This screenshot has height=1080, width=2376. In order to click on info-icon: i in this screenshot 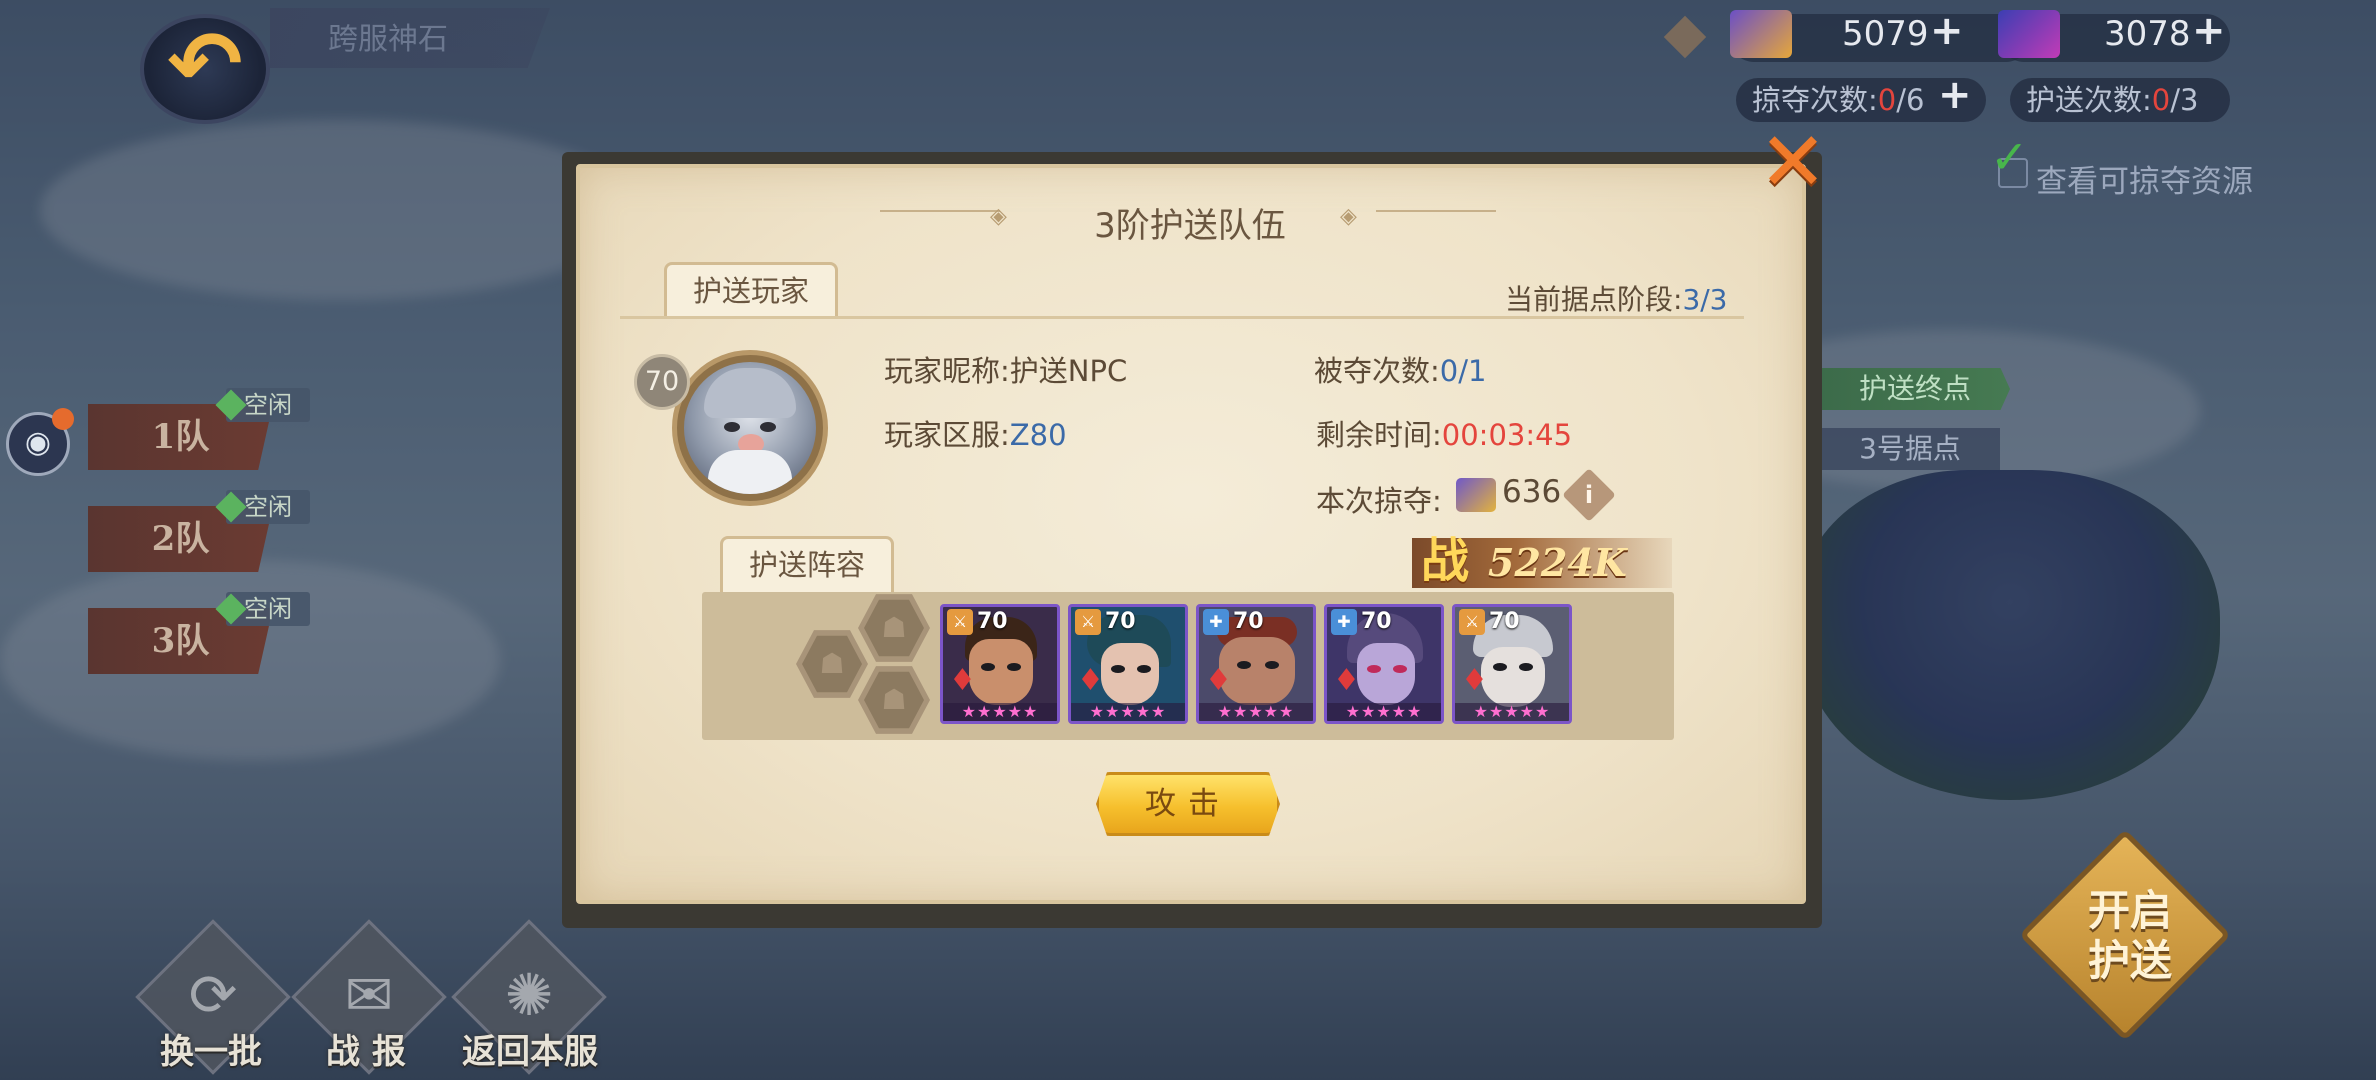, I will do `click(1589, 495)`.